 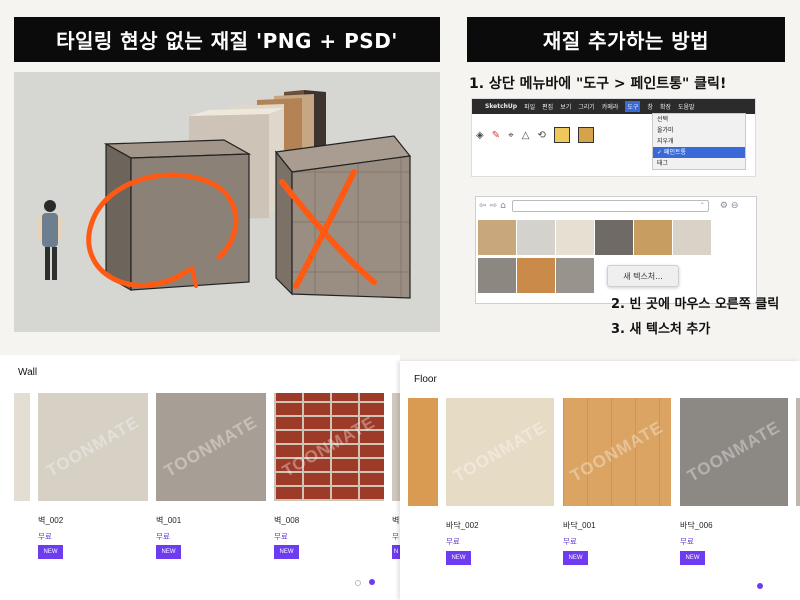 I want to click on title-banner-right: 재질 추가하는 방법, so click(x=626, y=39).